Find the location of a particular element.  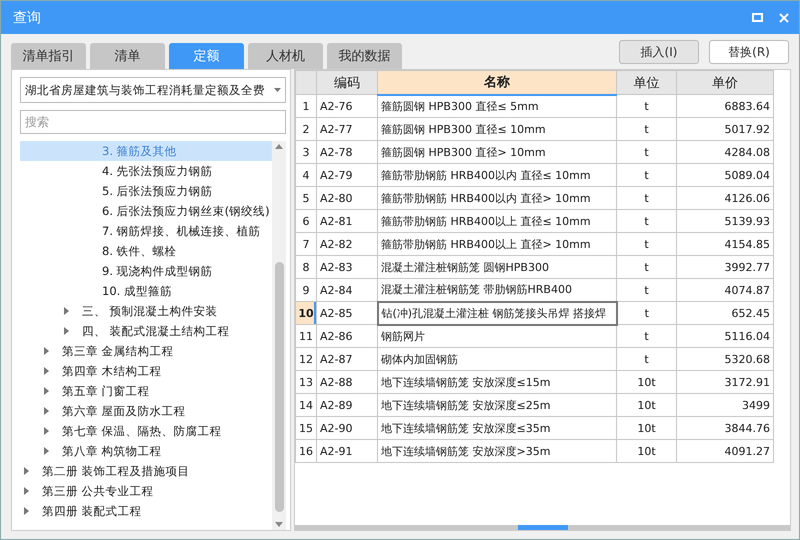

tree-item: 三、 预制混凝土构件安装 is located at coordinates (146, 311).